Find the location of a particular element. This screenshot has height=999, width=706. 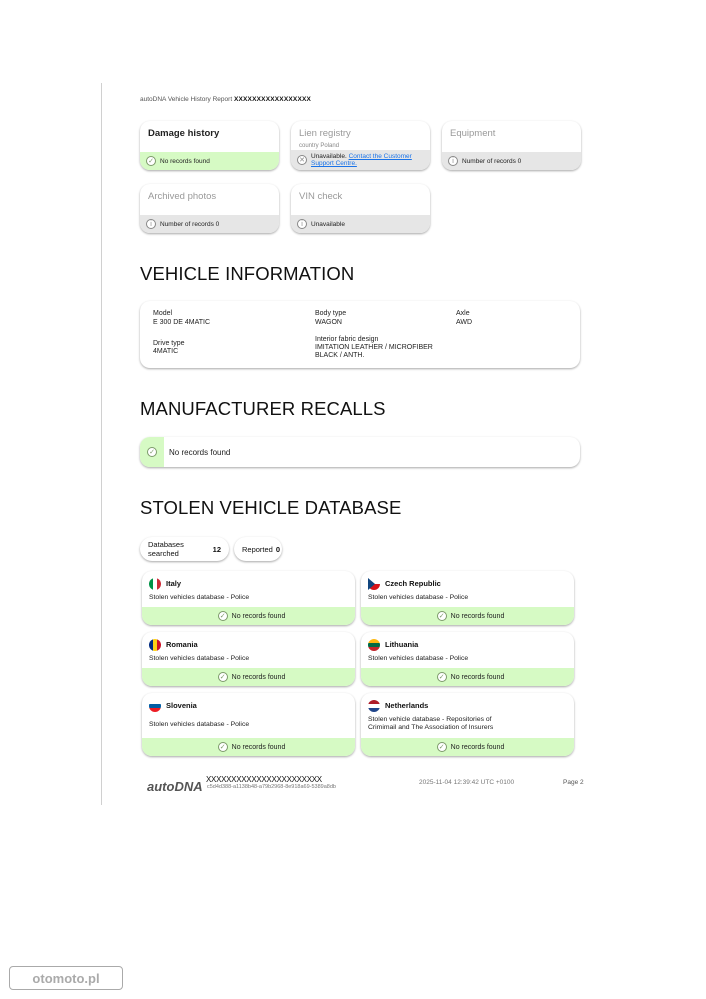

interior-value-line1: IMITATION LEATHER / MICROFIBER is located at coordinates (374, 347).